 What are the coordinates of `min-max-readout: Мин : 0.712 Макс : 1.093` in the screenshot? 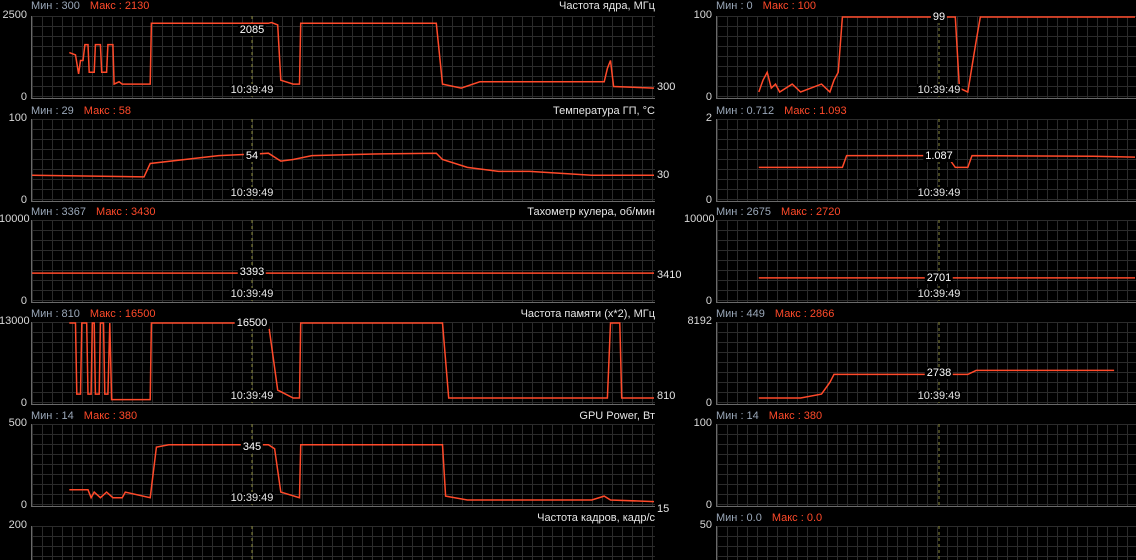 It's located at (781, 111).